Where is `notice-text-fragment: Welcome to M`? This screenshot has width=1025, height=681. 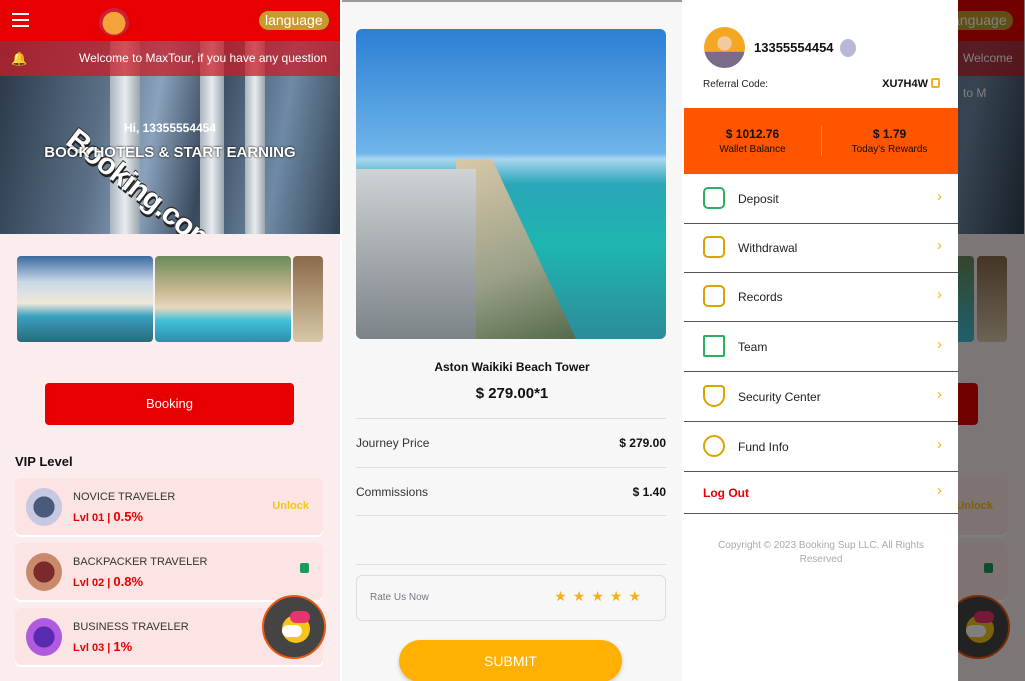
notice-text-fragment: Welcome to M is located at coordinates (988, 75).